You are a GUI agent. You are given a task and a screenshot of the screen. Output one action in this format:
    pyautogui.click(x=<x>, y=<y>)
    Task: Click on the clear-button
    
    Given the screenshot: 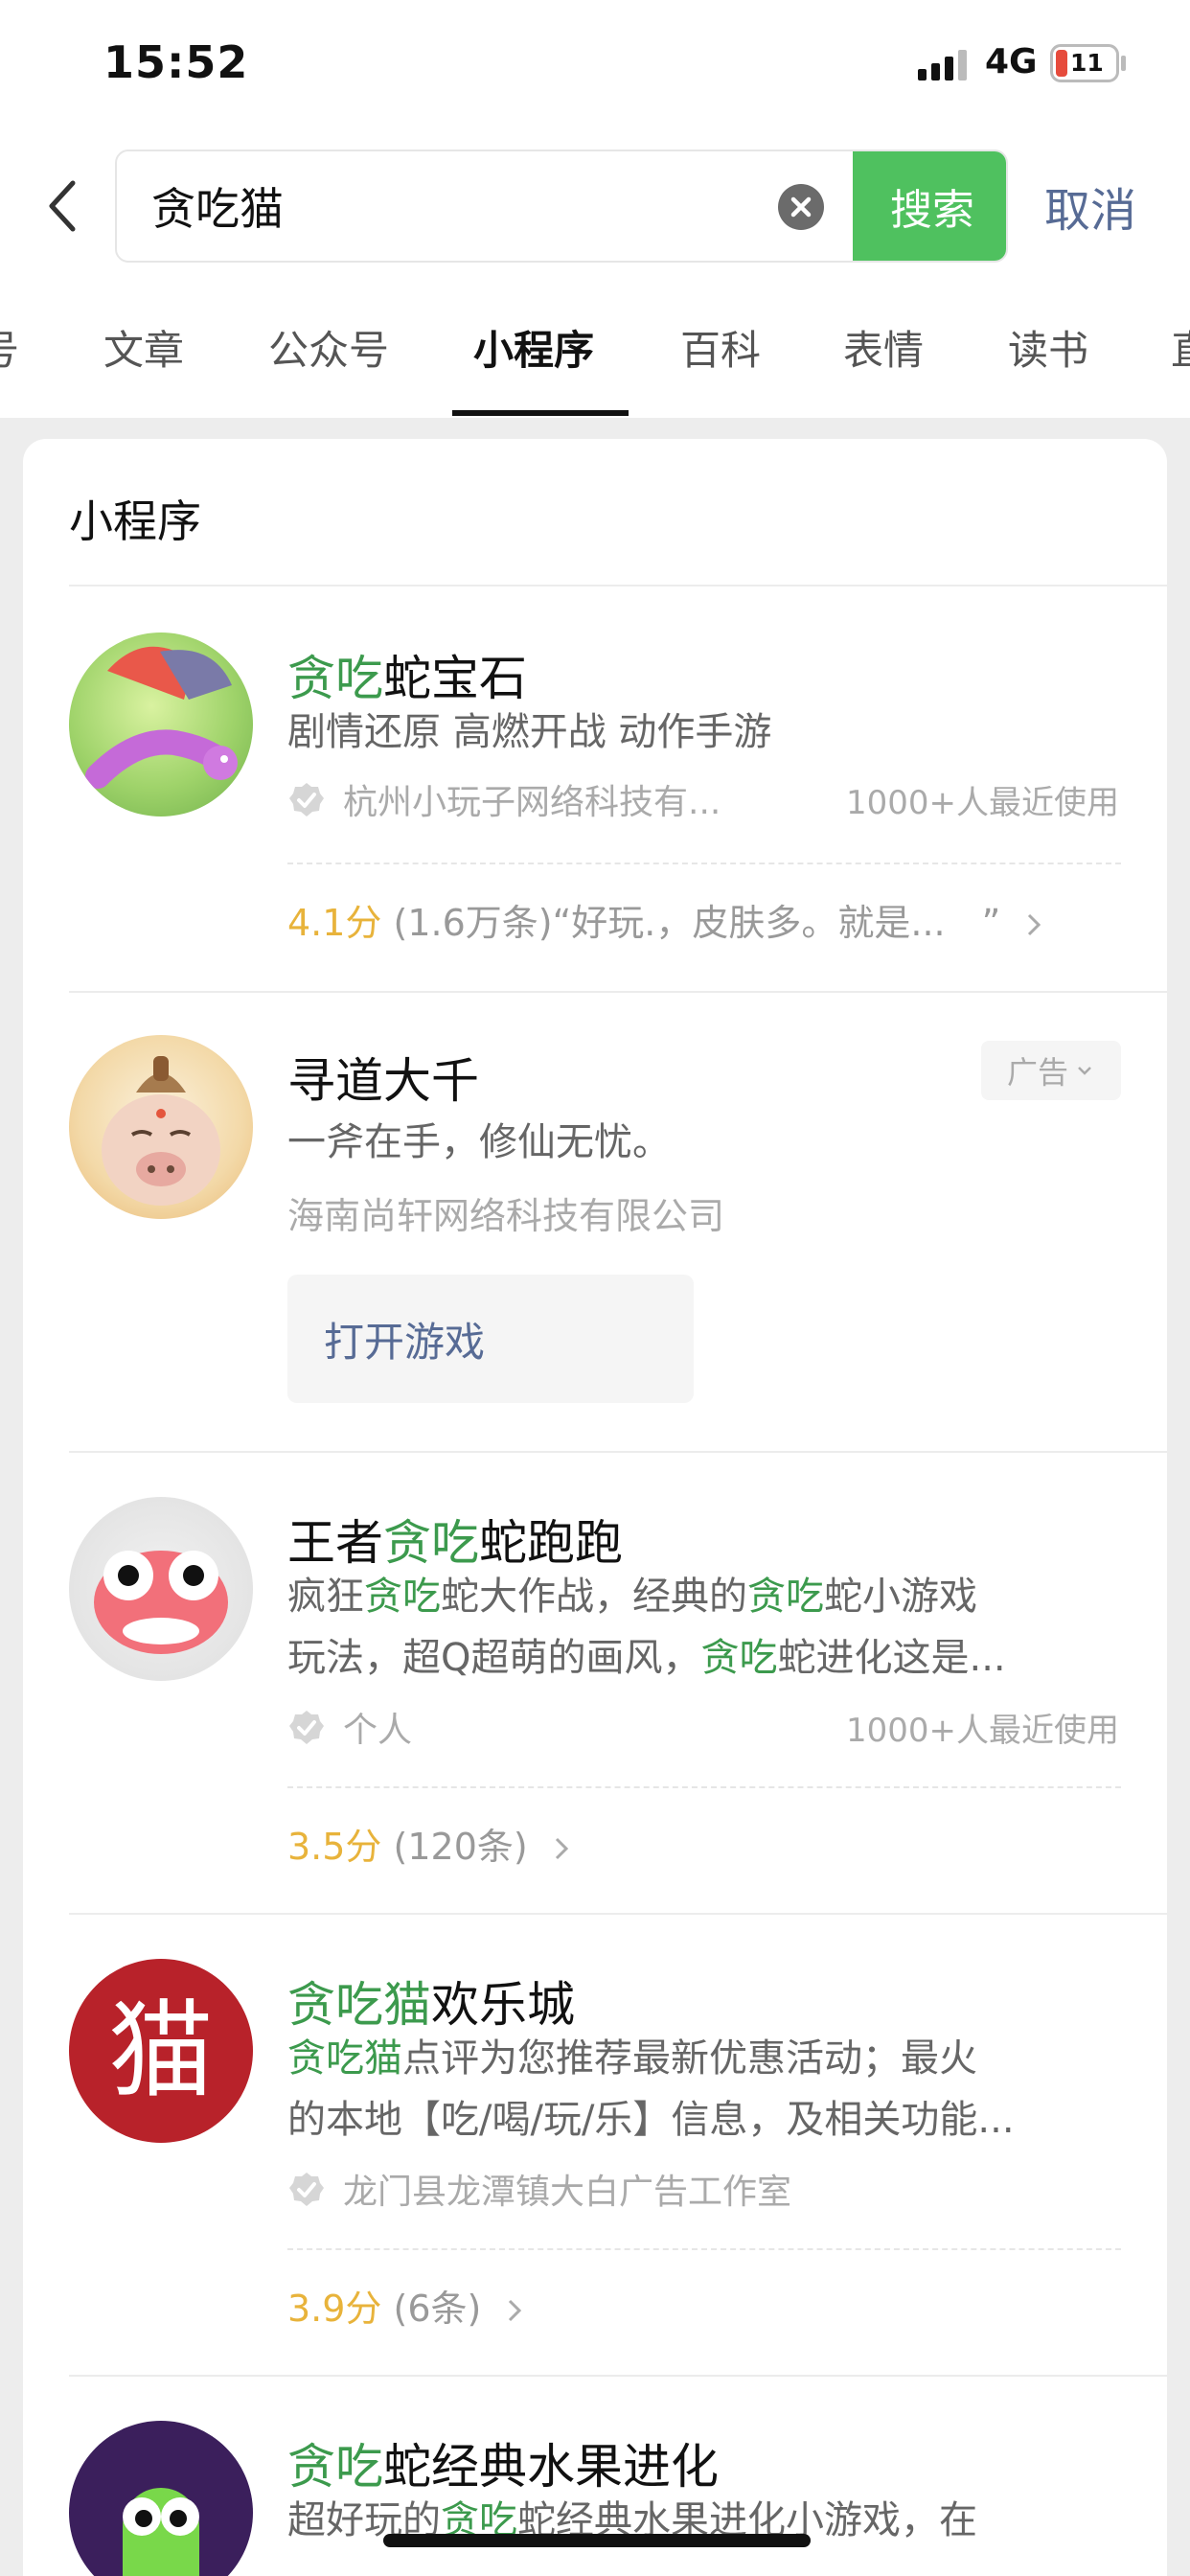 What is the action you would take?
    pyautogui.click(x=801, y=207)
    